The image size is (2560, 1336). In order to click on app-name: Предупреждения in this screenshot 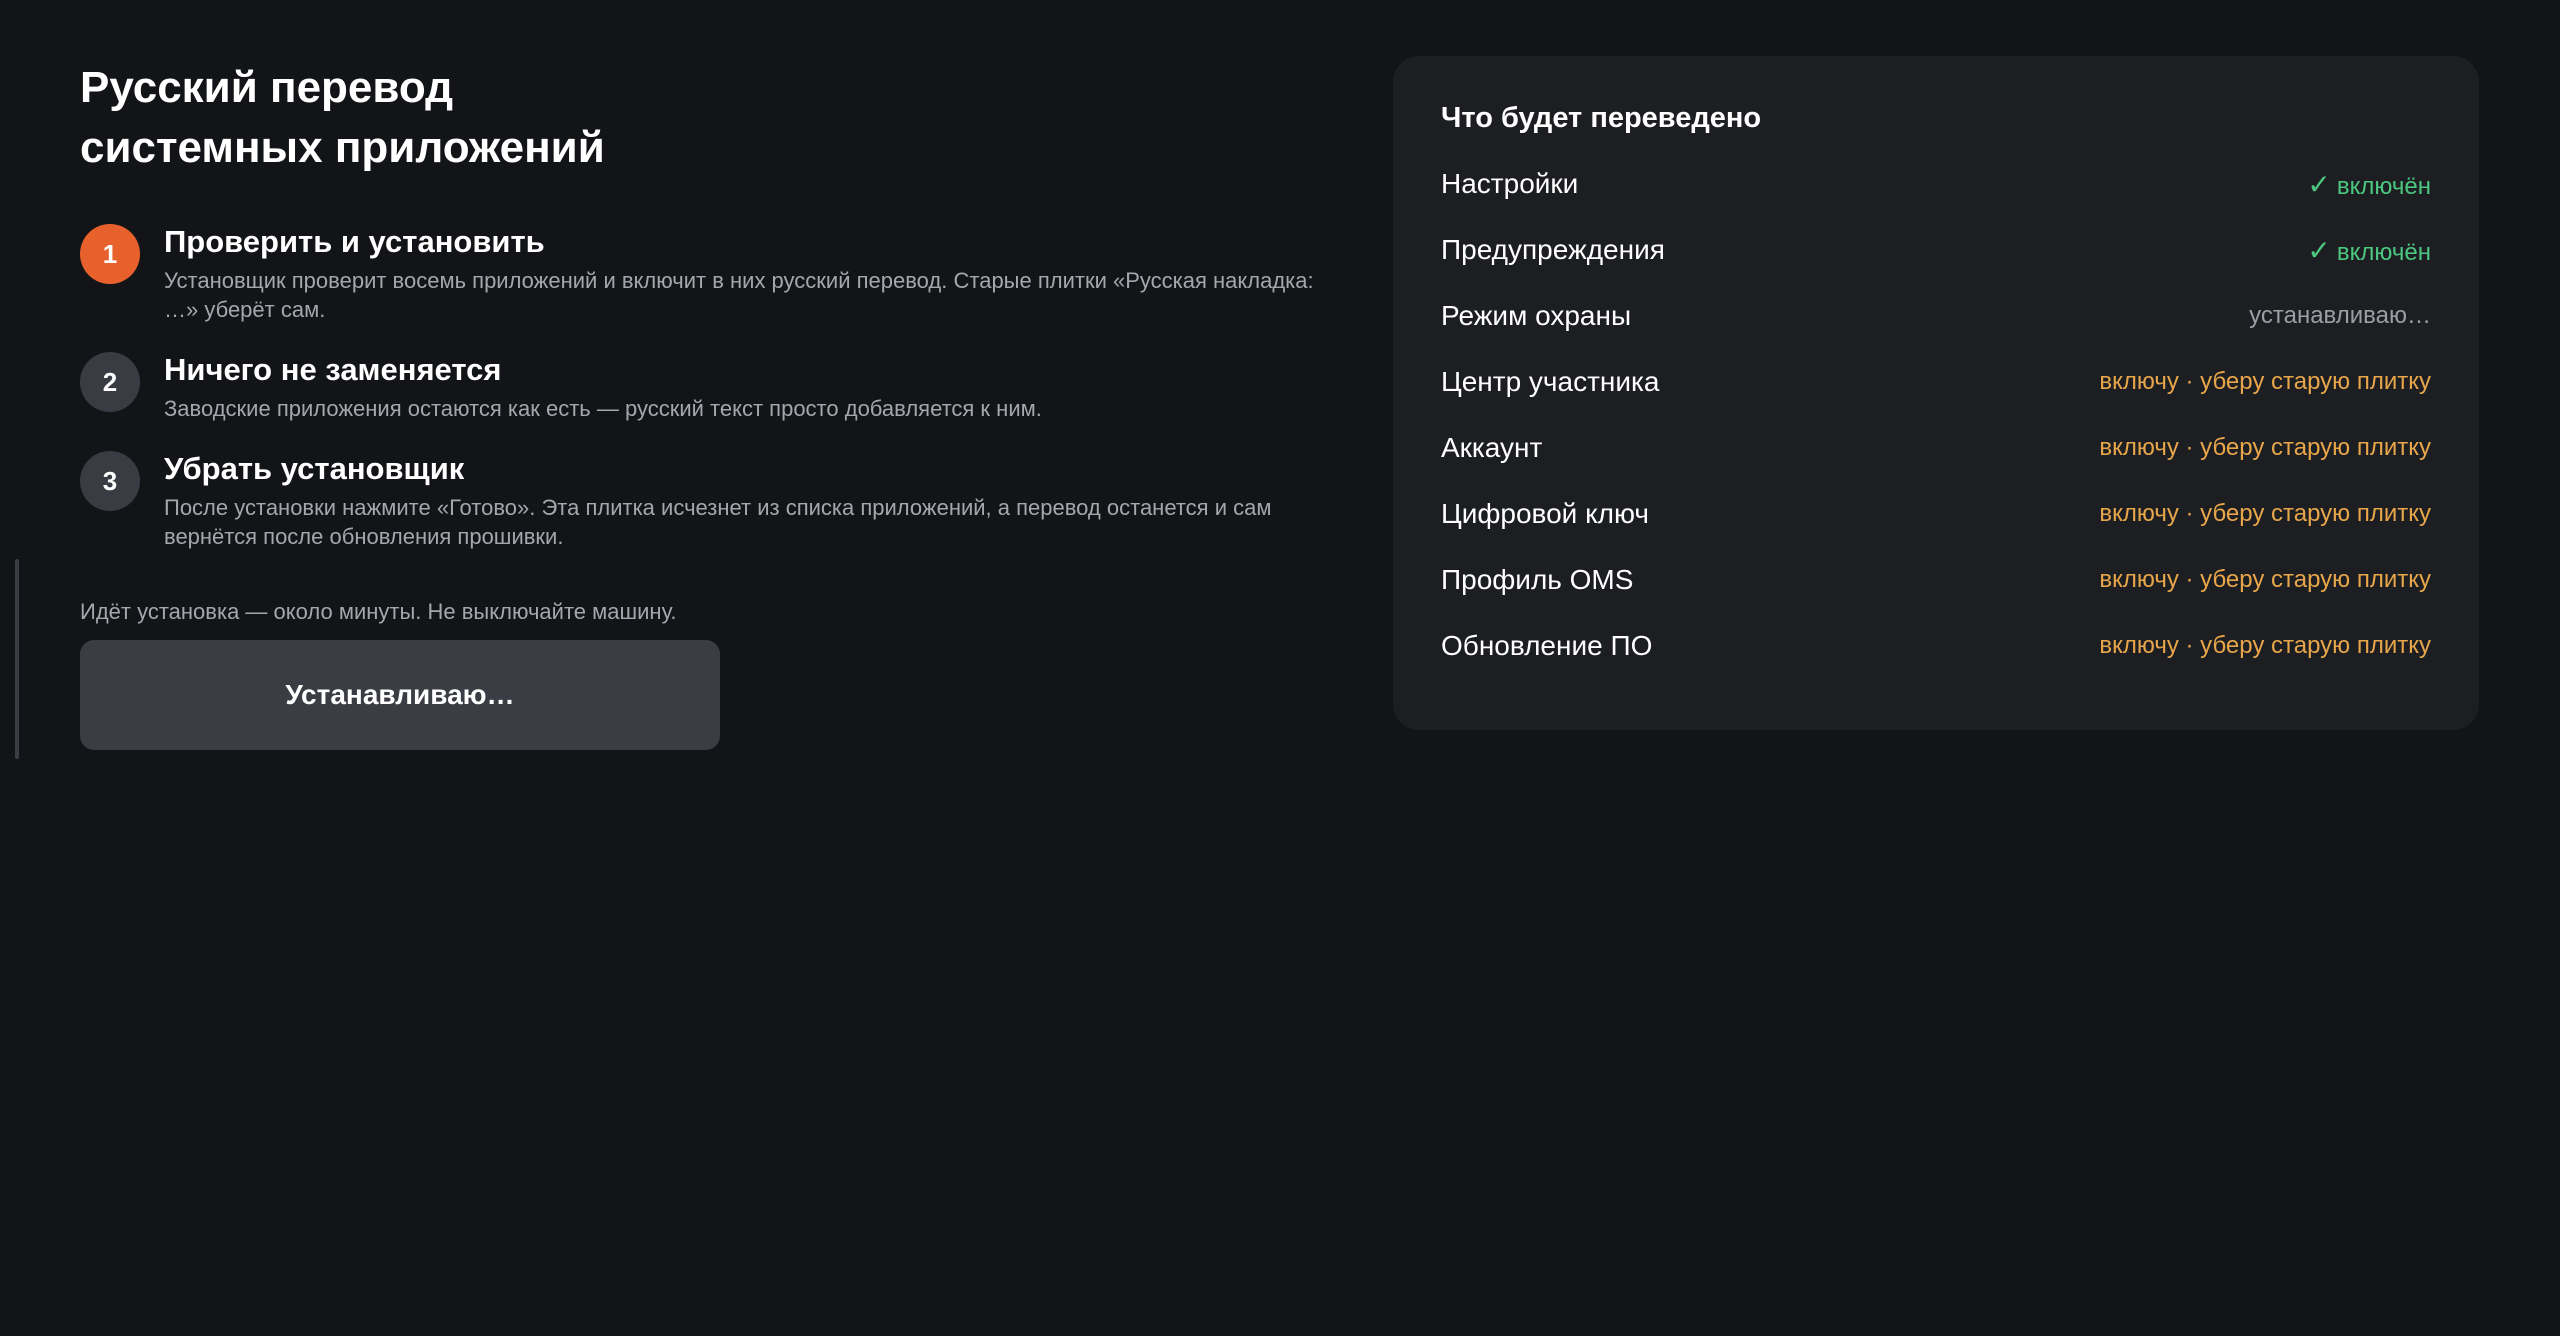, I will do `click(1553, 249)`.